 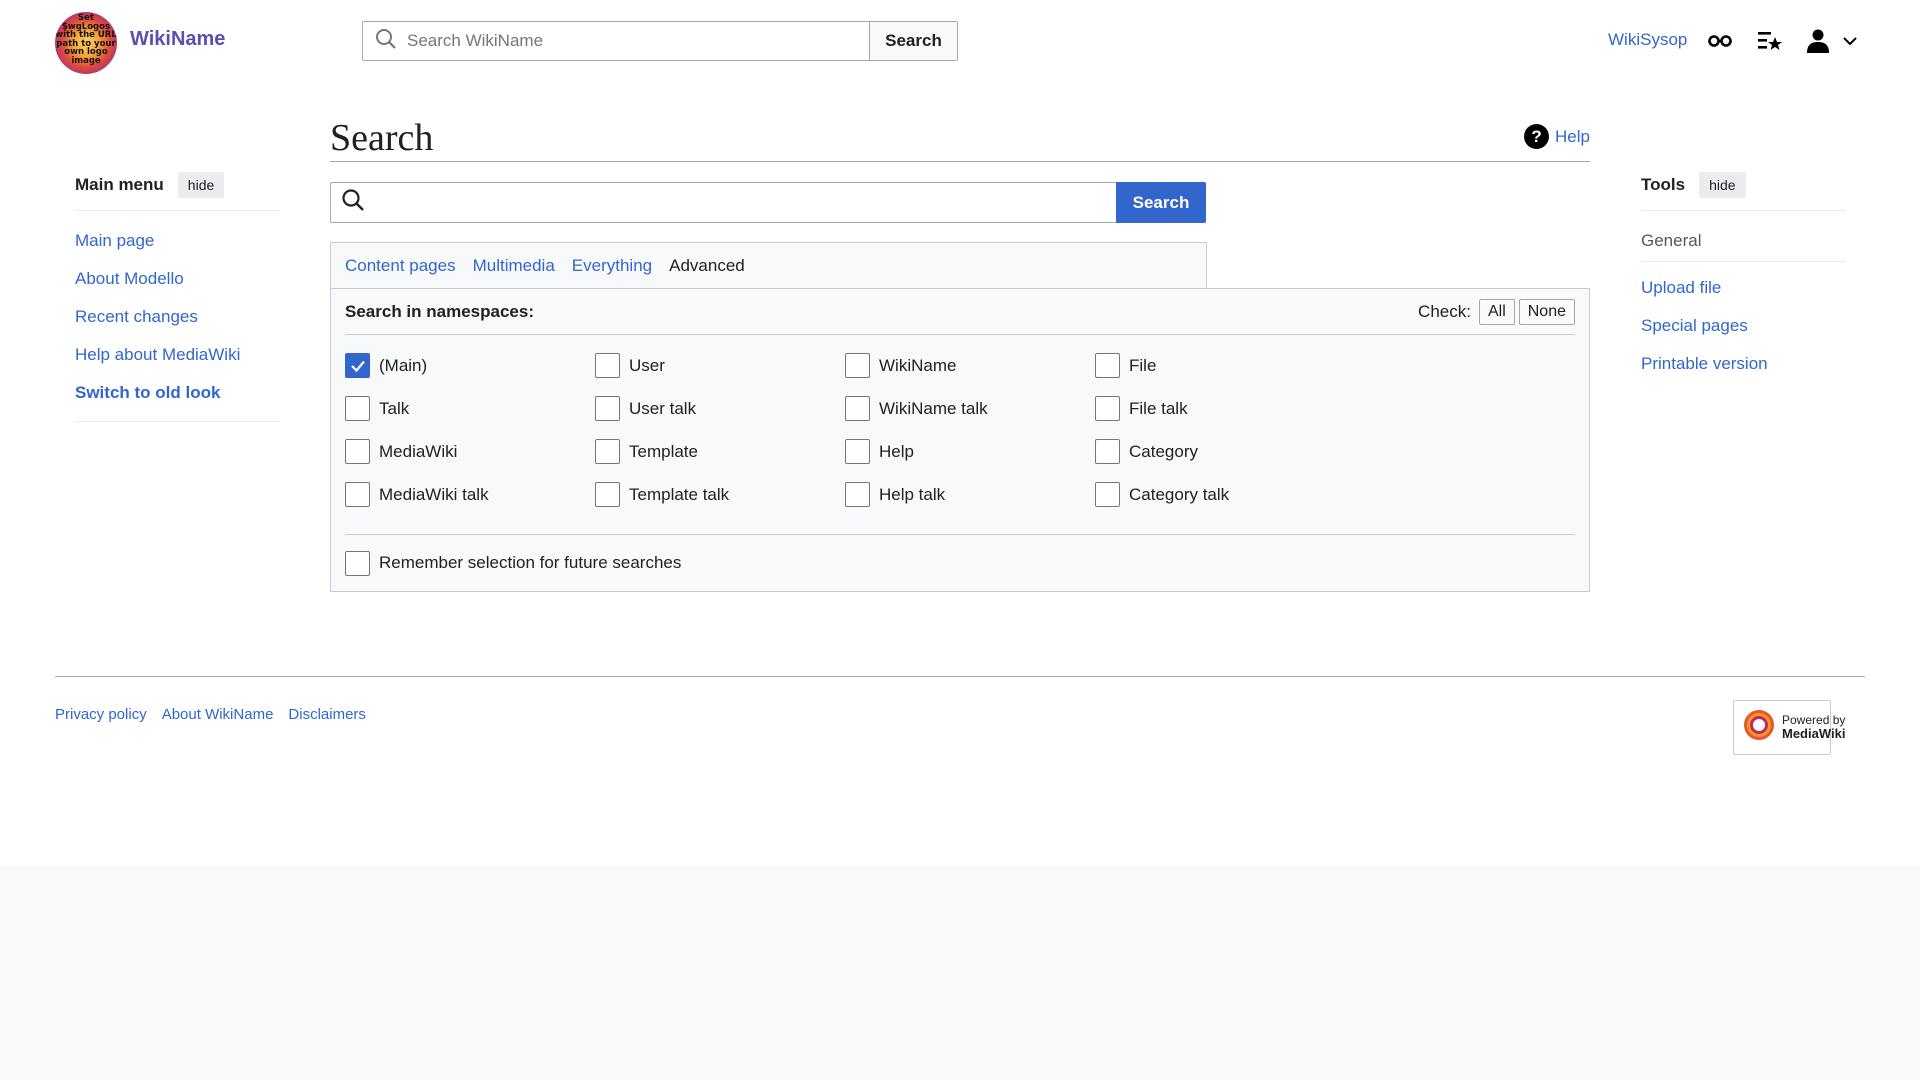 What do you see at coordinates (647, 365) in the screenshot?
I see `namespace-label: User` at bounding box center [647, 365].